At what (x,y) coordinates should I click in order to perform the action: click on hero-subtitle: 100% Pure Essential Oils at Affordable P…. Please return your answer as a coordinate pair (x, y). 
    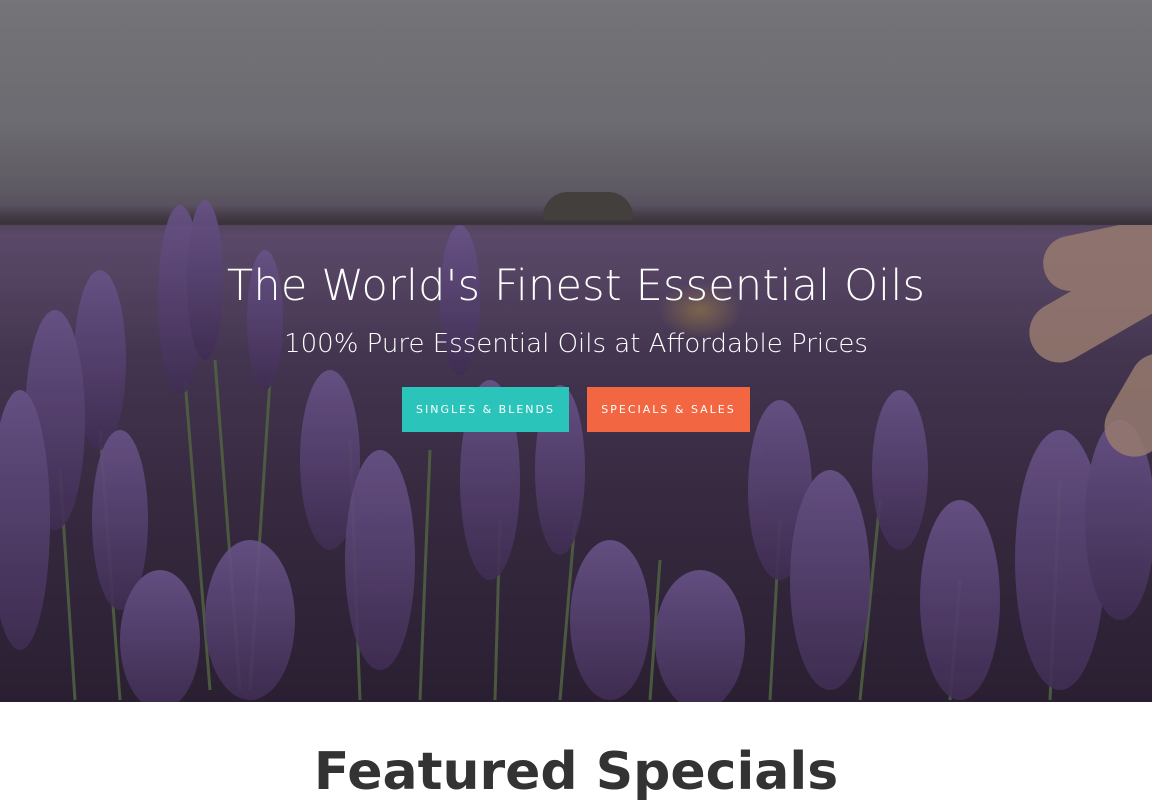
    Looking at the image, I should click on (576, 344).